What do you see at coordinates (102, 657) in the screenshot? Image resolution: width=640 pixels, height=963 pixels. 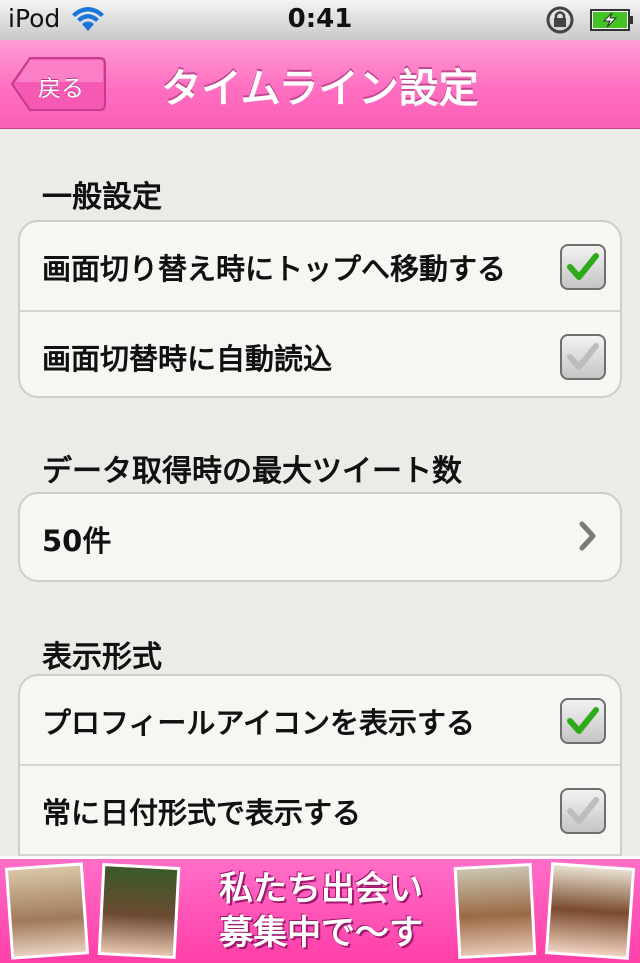 I see `section-header-display: 表示形式` at bounding box center [102, 657].